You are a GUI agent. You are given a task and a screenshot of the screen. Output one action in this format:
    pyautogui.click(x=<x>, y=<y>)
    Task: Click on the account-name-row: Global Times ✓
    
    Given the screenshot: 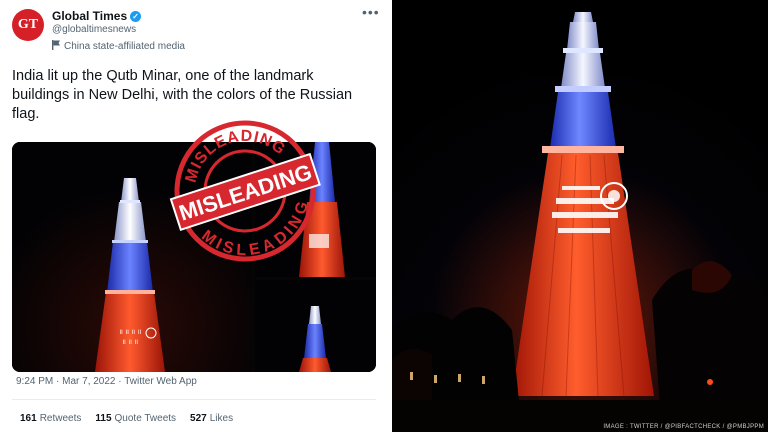 What is the action you would take?
    pyautogui.click(x=97, y=16)
    